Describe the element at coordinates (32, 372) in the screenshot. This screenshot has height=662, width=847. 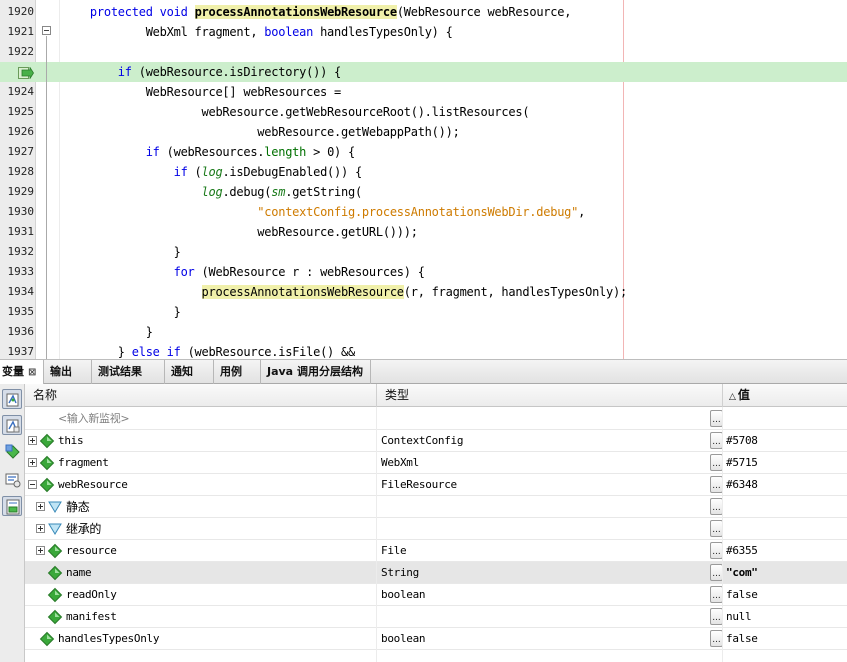
I see `close-tab-icon: ⊠` at that location.